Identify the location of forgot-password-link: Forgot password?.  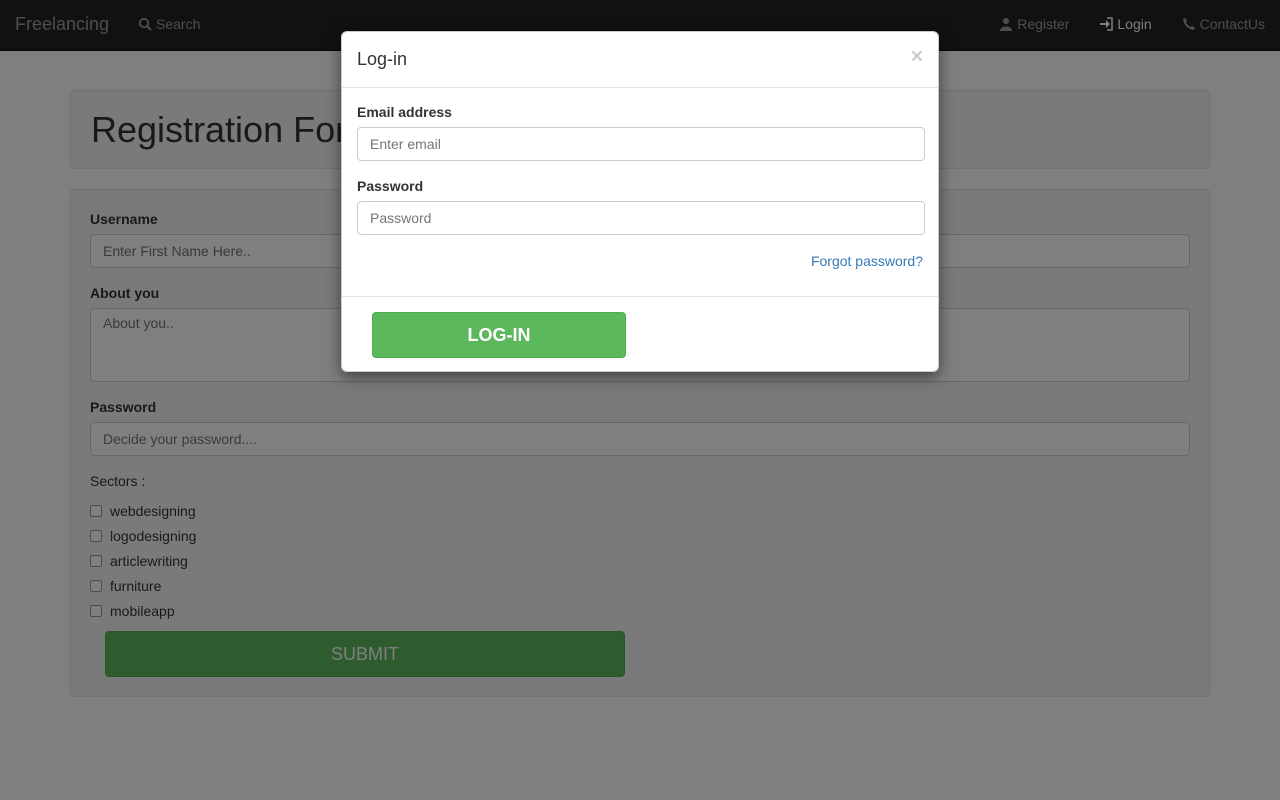
(867, 261).